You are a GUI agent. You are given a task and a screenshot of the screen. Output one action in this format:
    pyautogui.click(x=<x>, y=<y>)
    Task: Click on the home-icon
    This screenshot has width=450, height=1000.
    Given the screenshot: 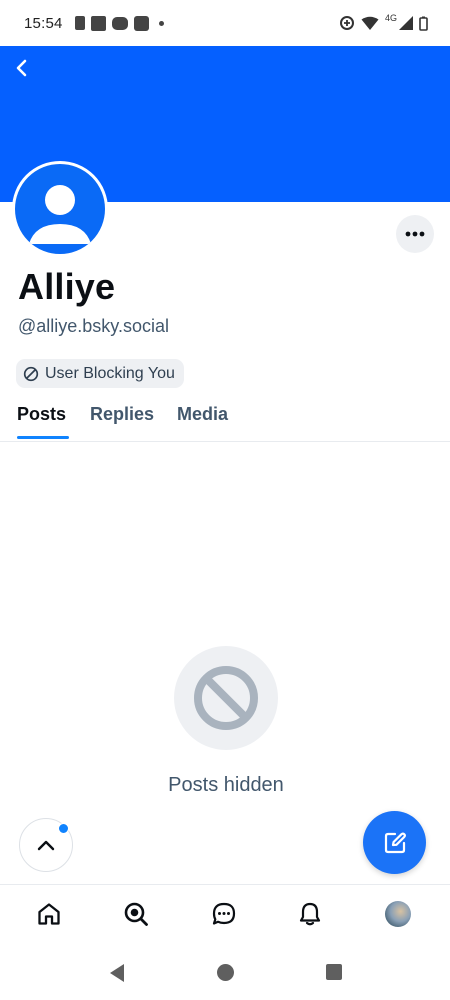 What is the action you would take?
    pyautogui.click(x=49, y=914)
    